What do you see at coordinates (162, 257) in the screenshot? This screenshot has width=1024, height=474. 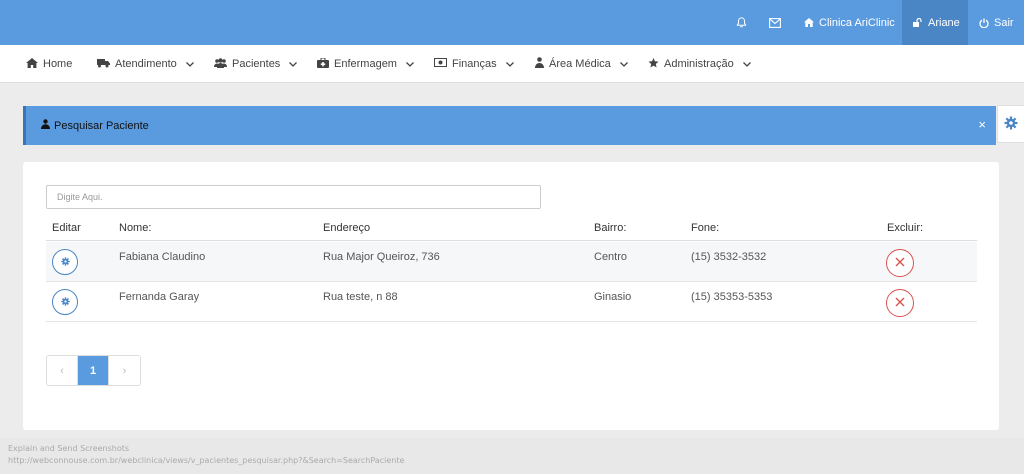 I see `cell-name: Fabiana Claudino` at bounding box center [162, 257].